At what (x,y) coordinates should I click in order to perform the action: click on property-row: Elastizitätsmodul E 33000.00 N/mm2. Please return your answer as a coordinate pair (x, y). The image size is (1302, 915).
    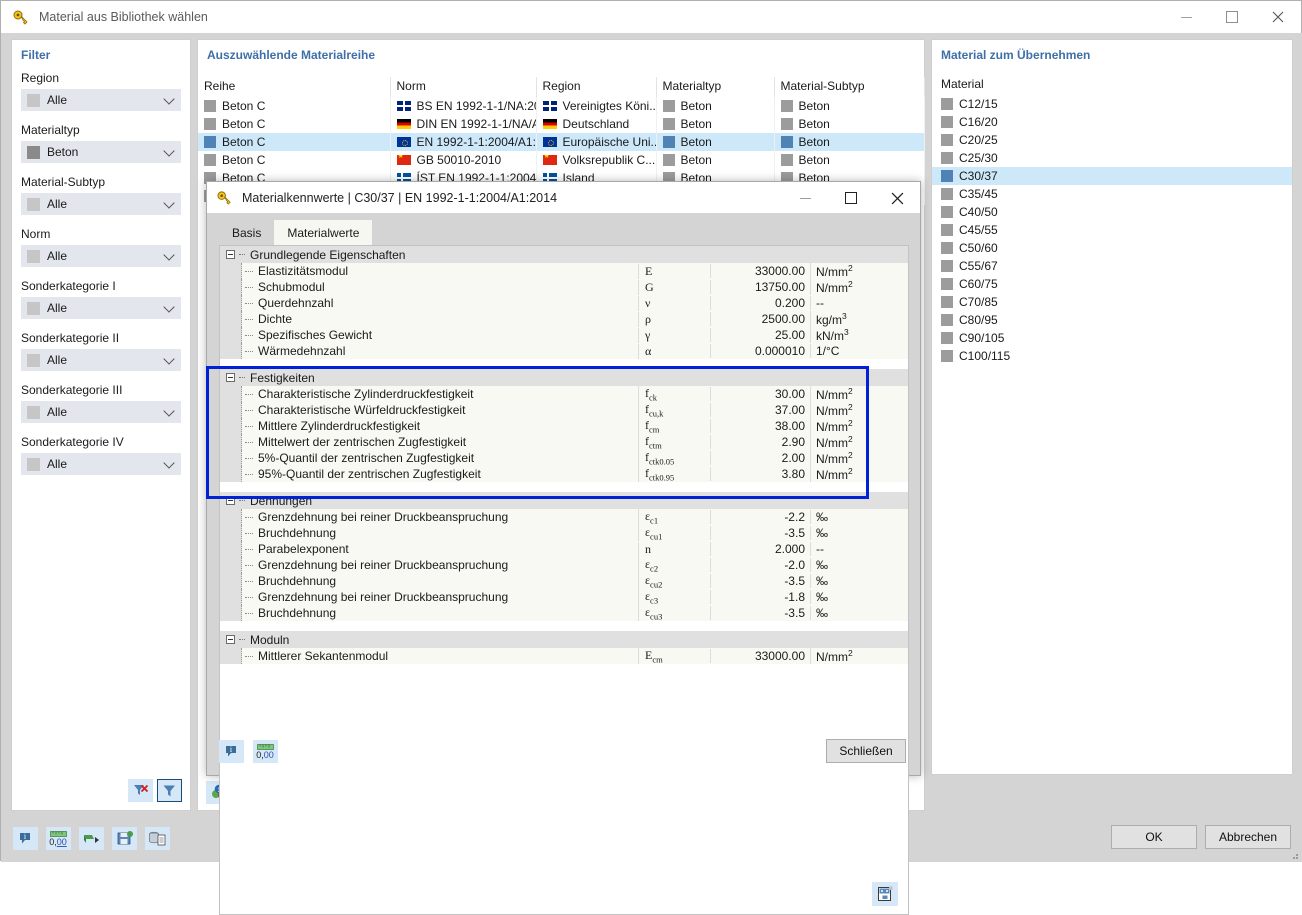
    Looking at the image, I should click on (564, 271).